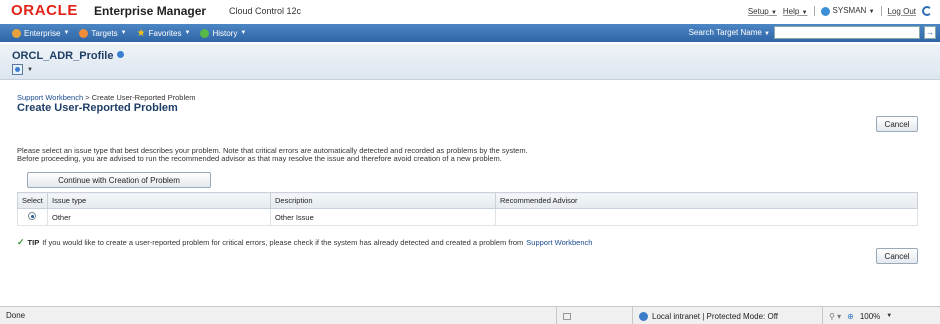  Describe the element at coordinates (163, 33) in the screenshot. I see `menu-favorites: ★ Favorites ▼` at that location.